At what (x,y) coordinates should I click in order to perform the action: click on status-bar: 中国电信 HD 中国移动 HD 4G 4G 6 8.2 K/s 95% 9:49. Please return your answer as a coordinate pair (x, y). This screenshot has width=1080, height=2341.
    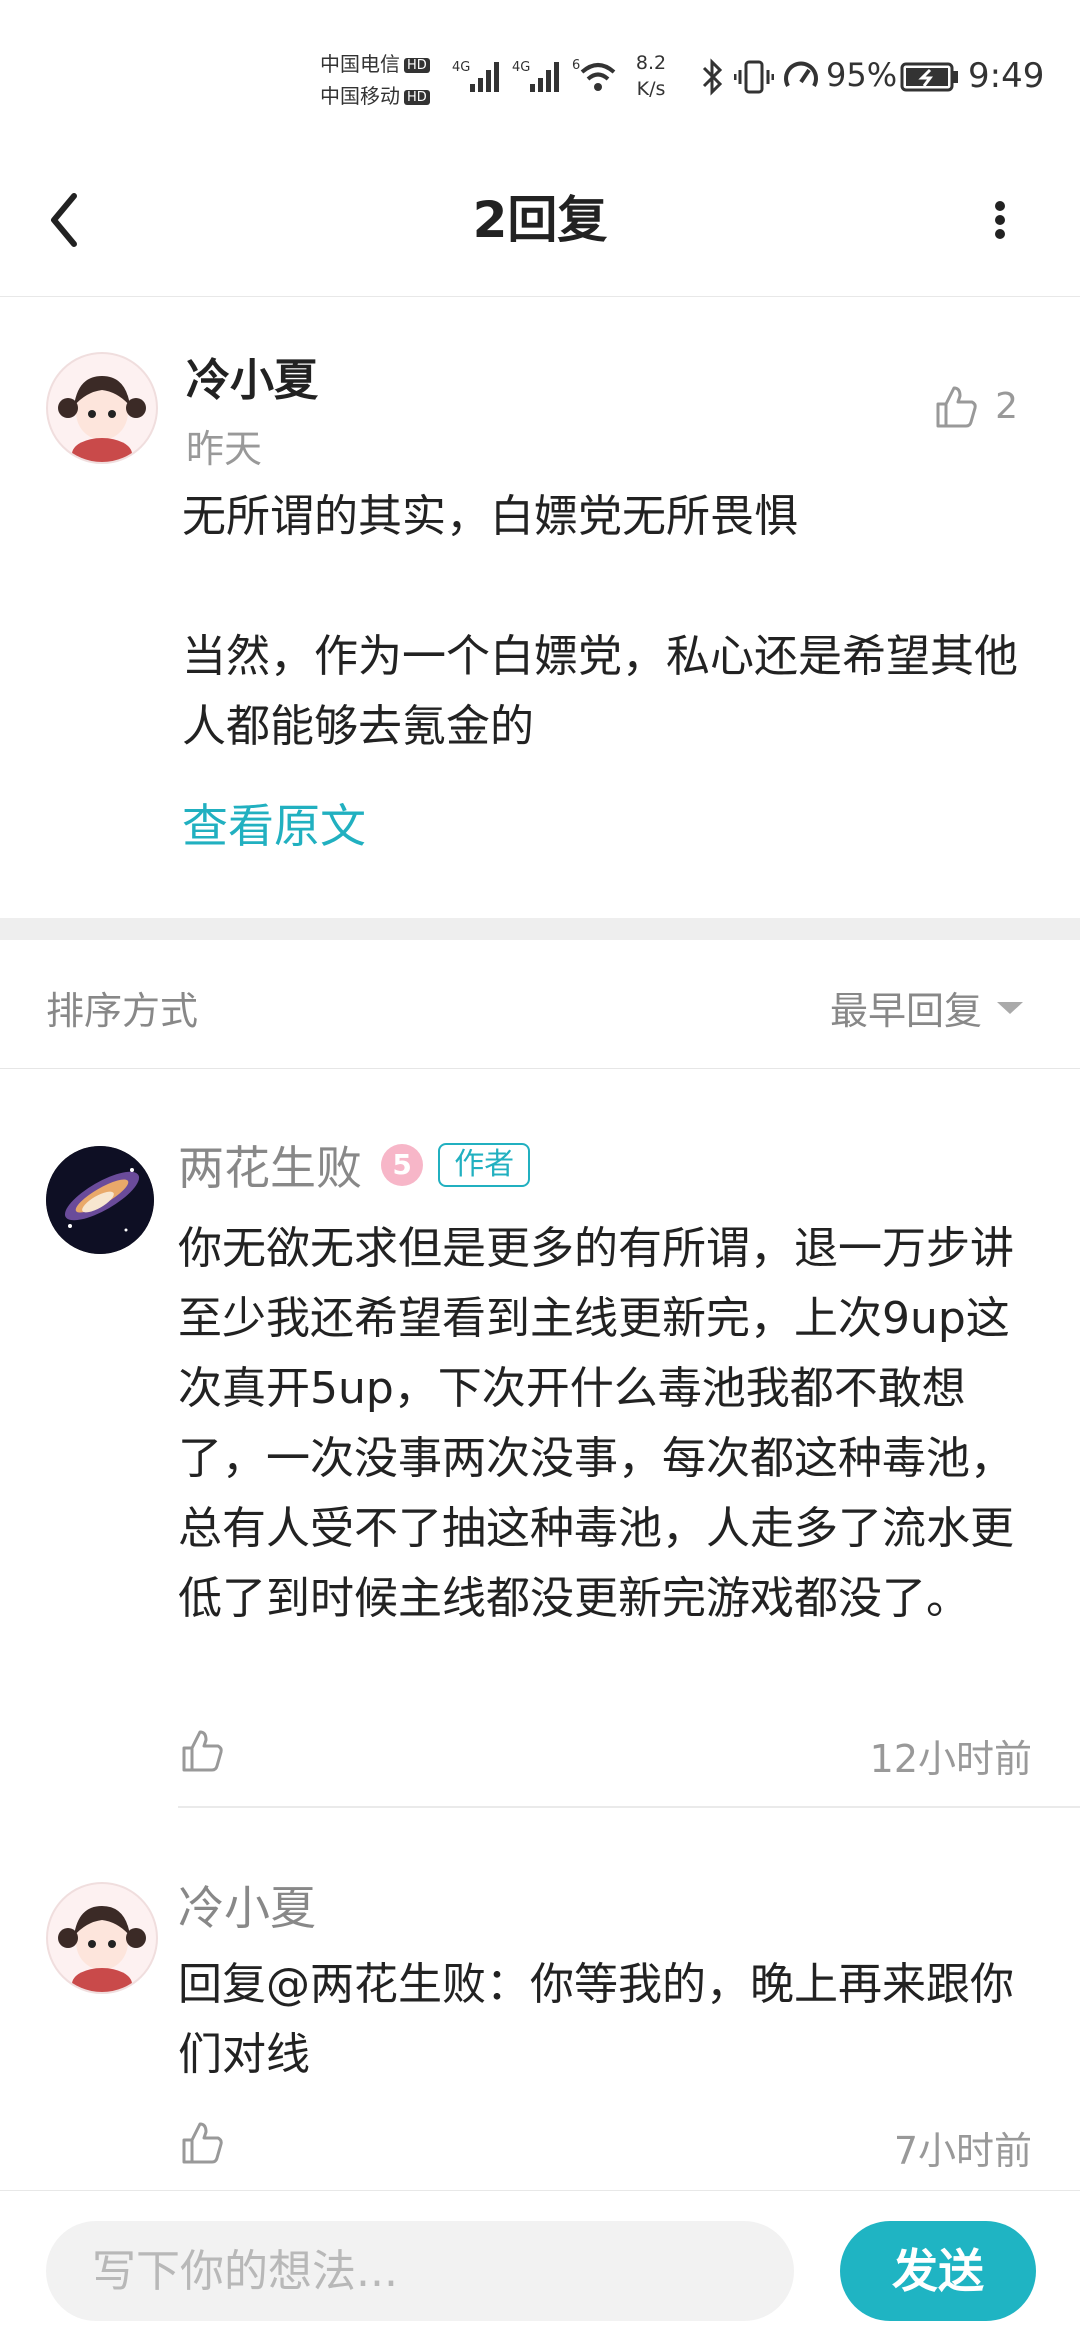
    Looking at the image, I should click on (540, 75).